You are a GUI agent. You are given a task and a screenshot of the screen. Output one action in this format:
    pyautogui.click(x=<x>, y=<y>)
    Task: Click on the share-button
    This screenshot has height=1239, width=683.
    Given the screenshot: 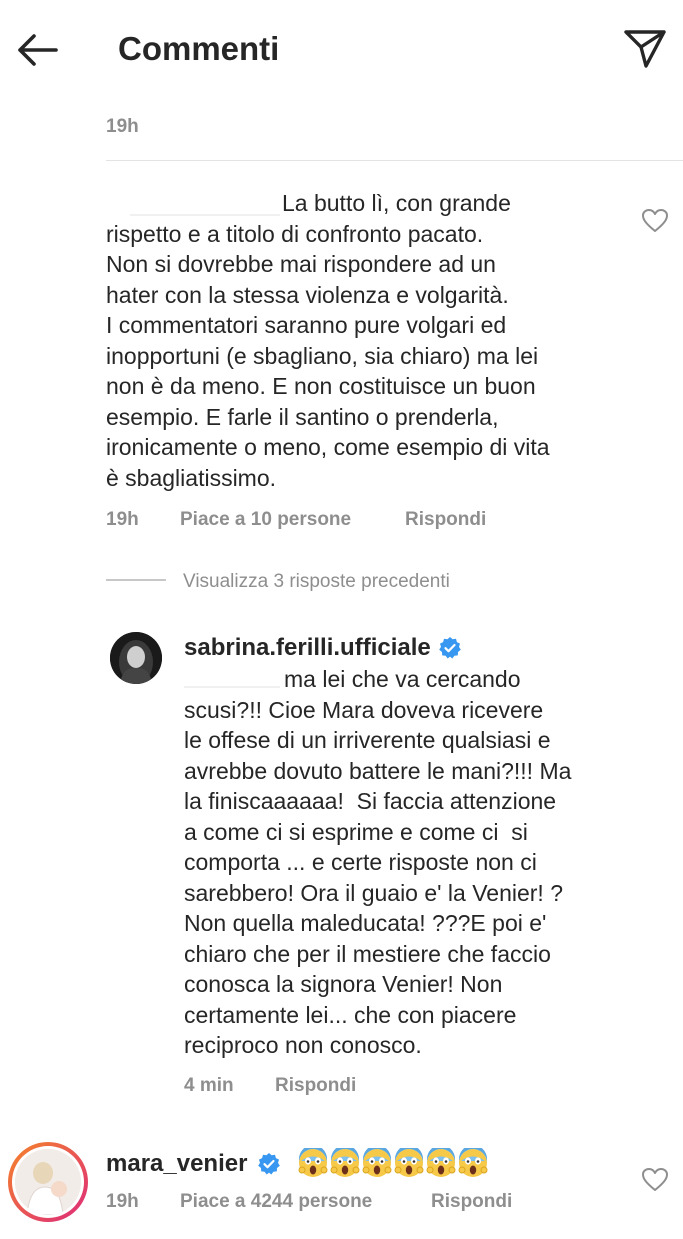 What is the action you would take?
    pyautogui.click(x=645, y=49)
    